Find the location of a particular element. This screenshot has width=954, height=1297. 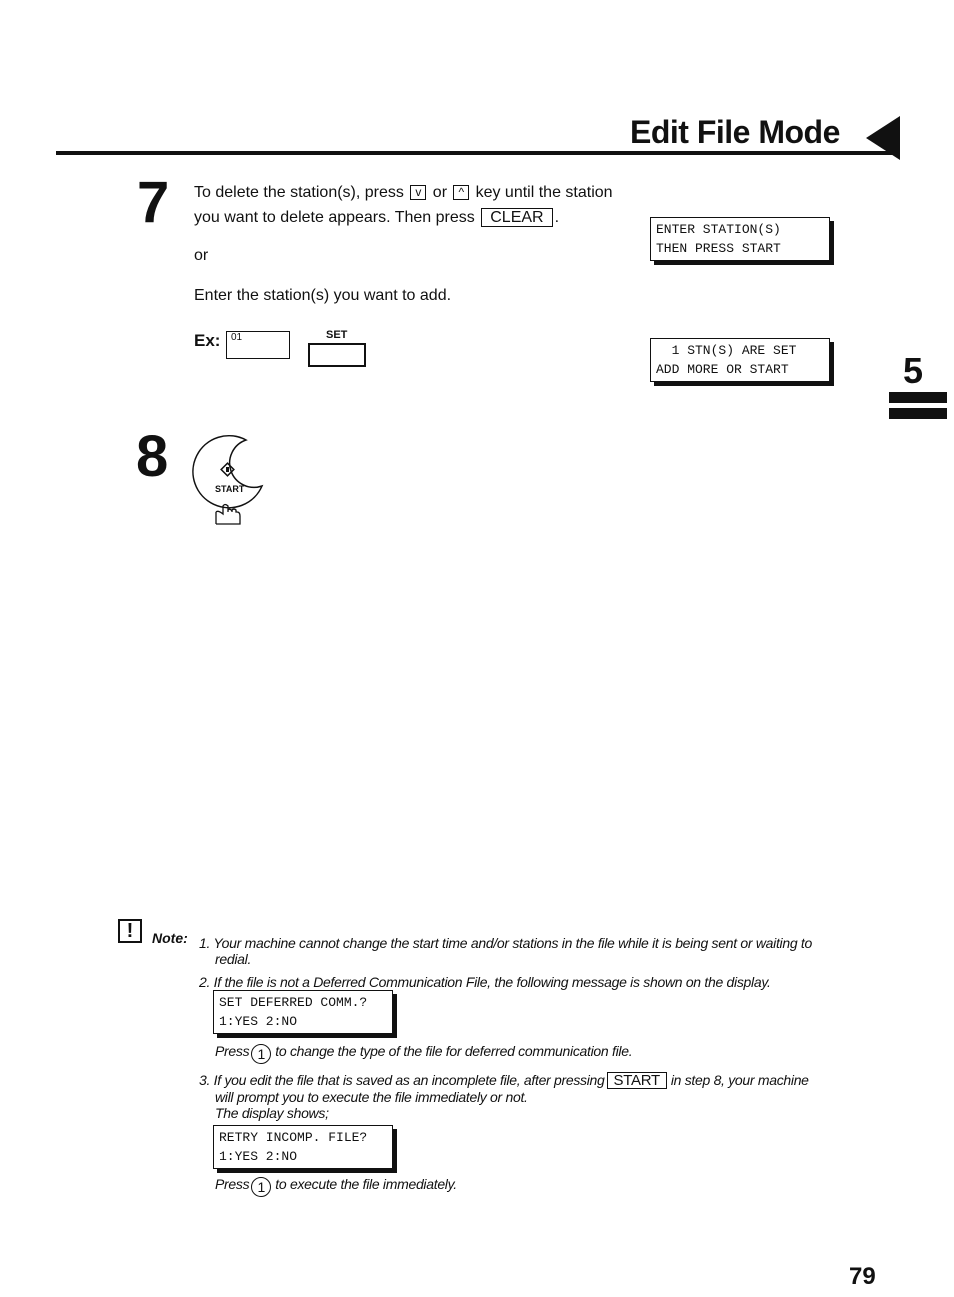

lcd-line-2: ADD MORE OR START is located at coordinates (722, 369).